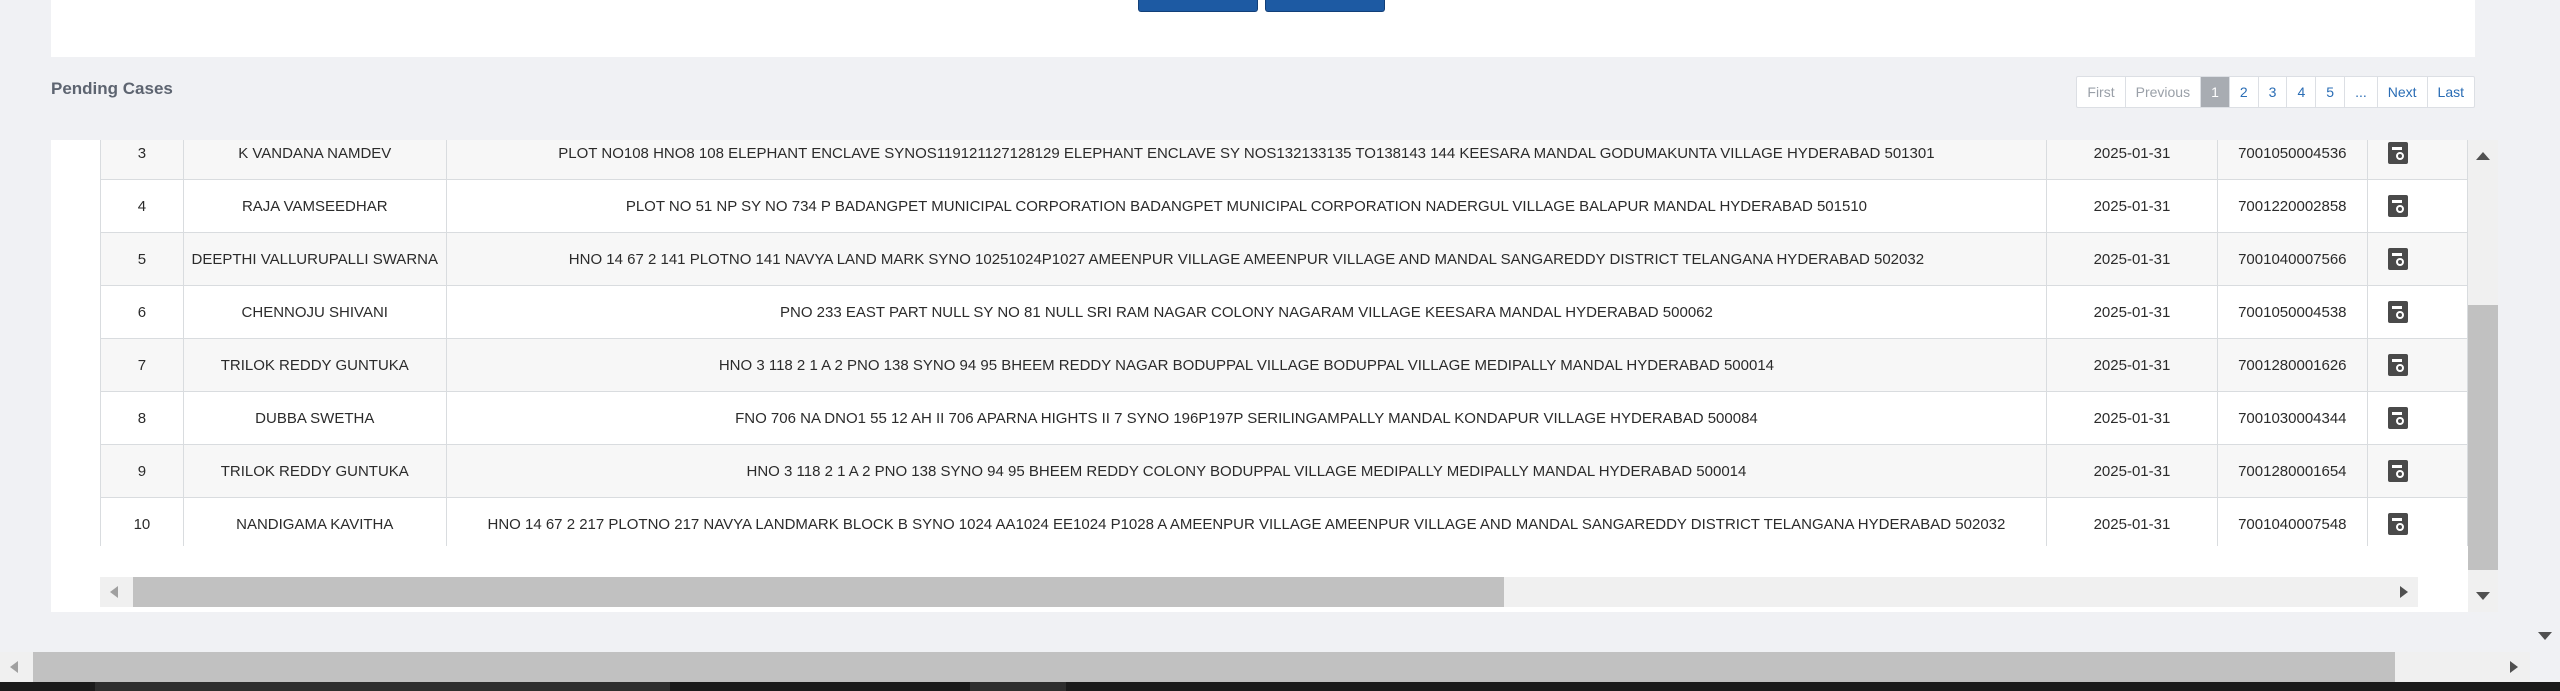 The image size is (2560, 691). I want to click on pager-page-3: 3, so click(2272, 92).